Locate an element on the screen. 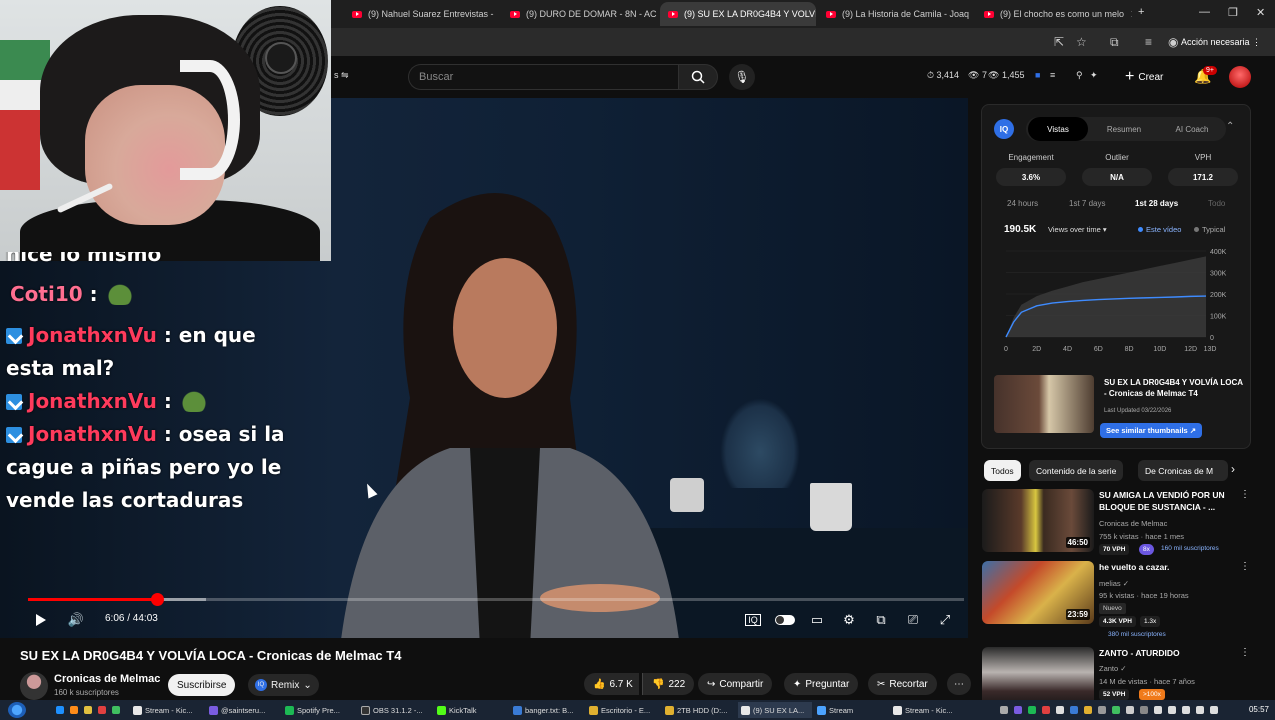 The width and height of the screenshot is (1275, 720). chip-todos: Todos is located at coordinates (1002, 470).